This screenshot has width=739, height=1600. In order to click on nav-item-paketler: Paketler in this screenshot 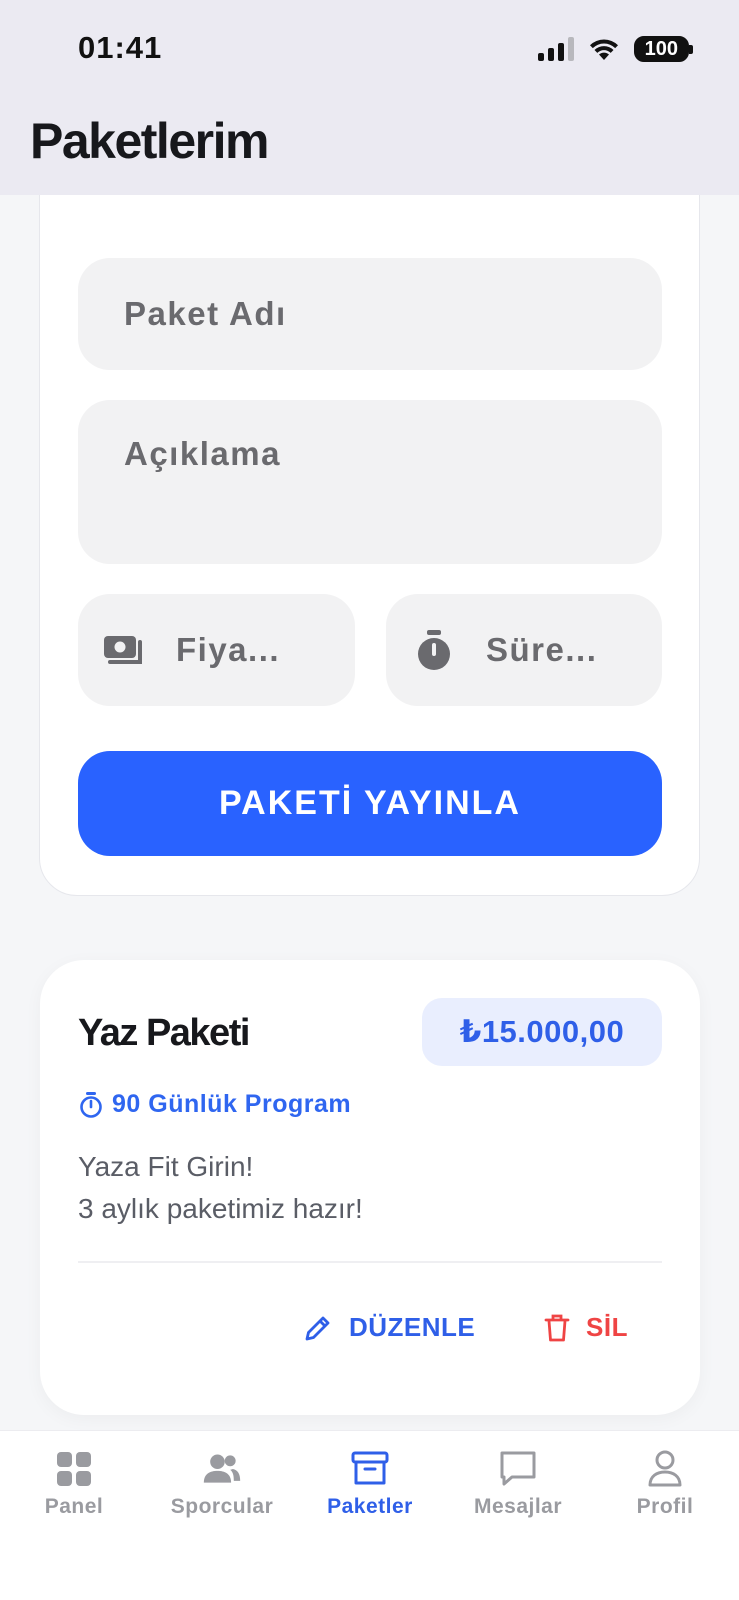, I will do `click(370, 1484)`.